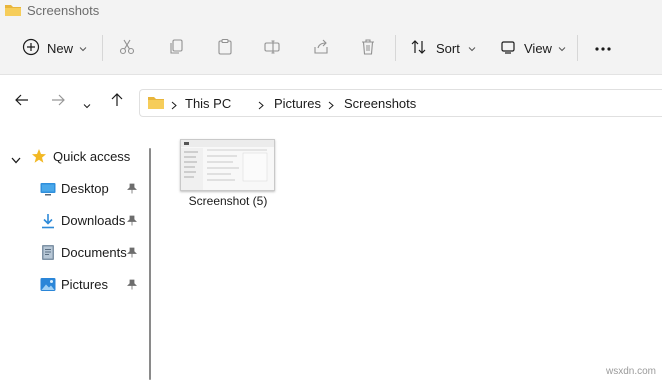  What do you see at coordinates (48, 222) in the screenshot?
I see `download-icon` at bounding box center [48, 222].